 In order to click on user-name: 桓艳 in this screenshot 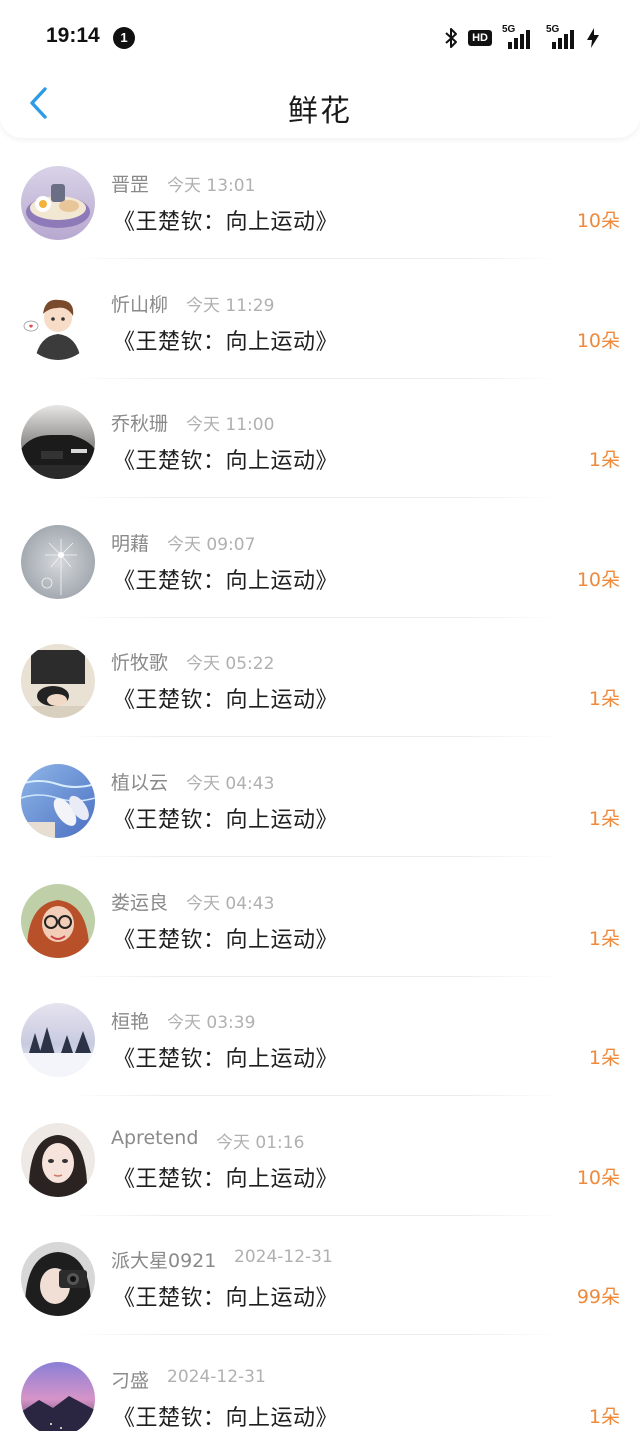, I will do `click(130, 1022)`.